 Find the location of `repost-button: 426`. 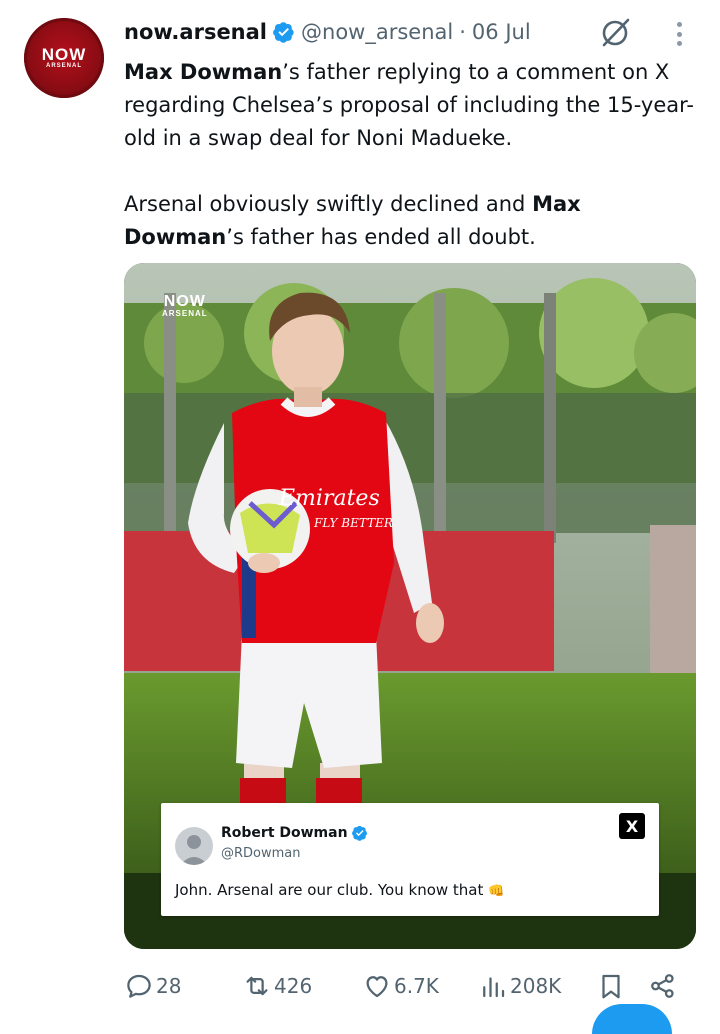

repost-button: 426 is located at coordinates (277, 986).